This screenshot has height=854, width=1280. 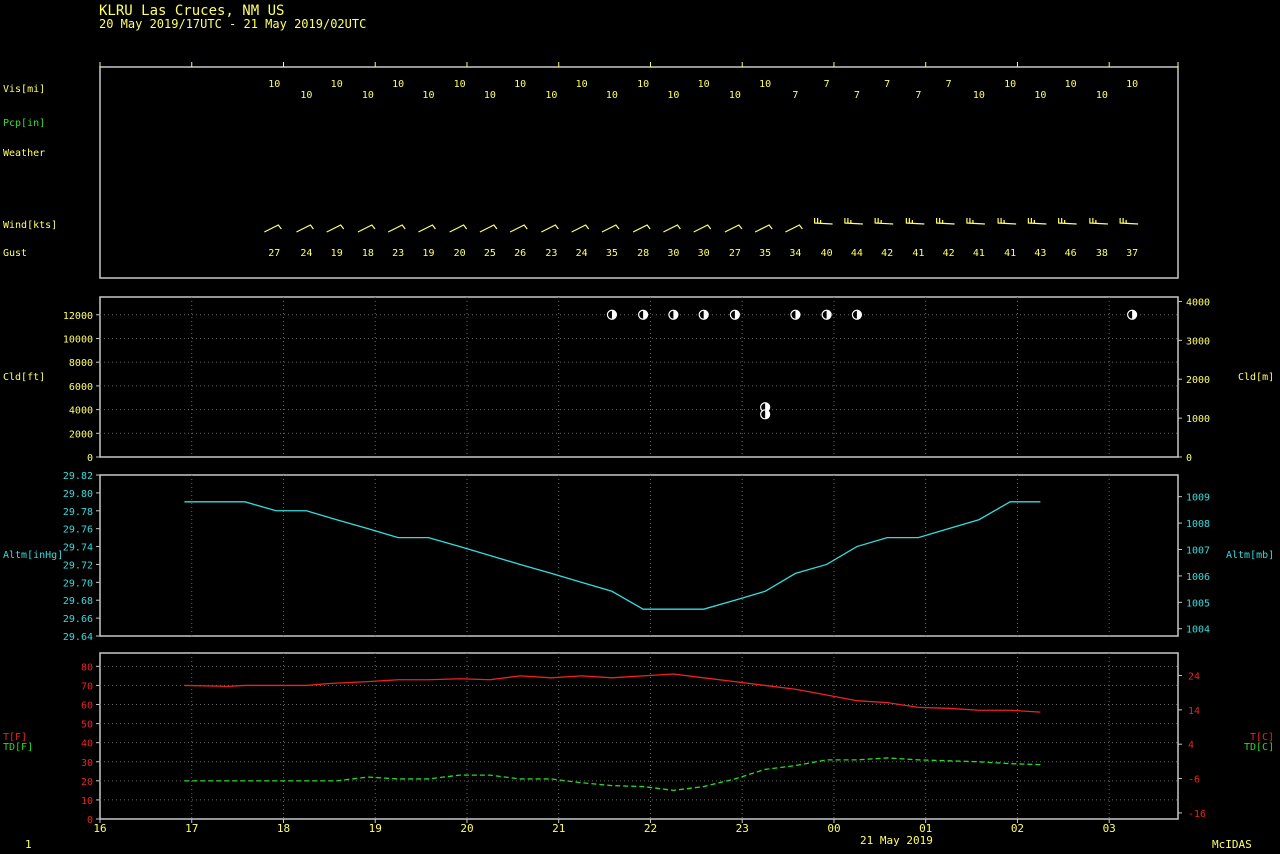 What do you see at coordinates (765, 253) in the screenshot?
I see `gust-value: 35` at bounding box center [765, 253].